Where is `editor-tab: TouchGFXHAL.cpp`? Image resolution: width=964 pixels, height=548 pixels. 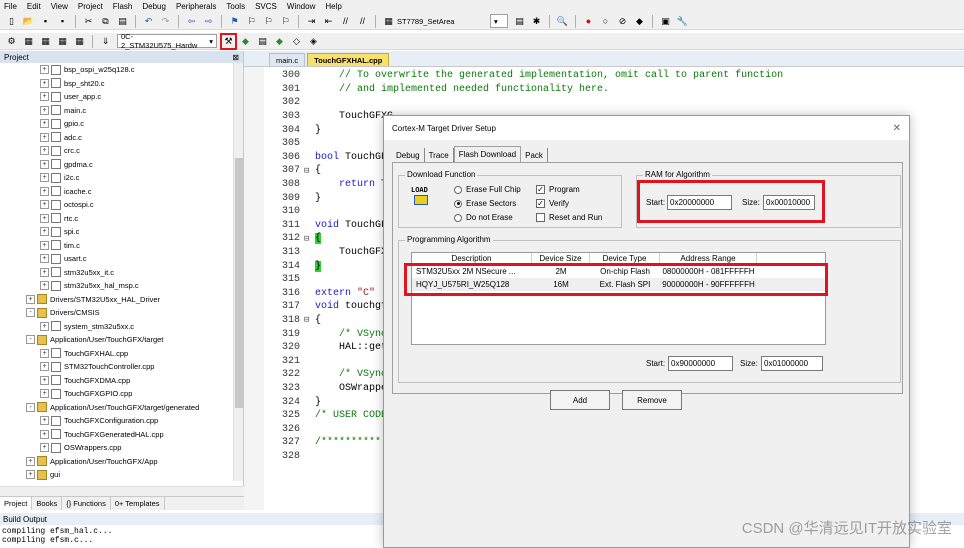
editor-tab: TouchGFXHAL.cpp is located at coordinates (348, 59).